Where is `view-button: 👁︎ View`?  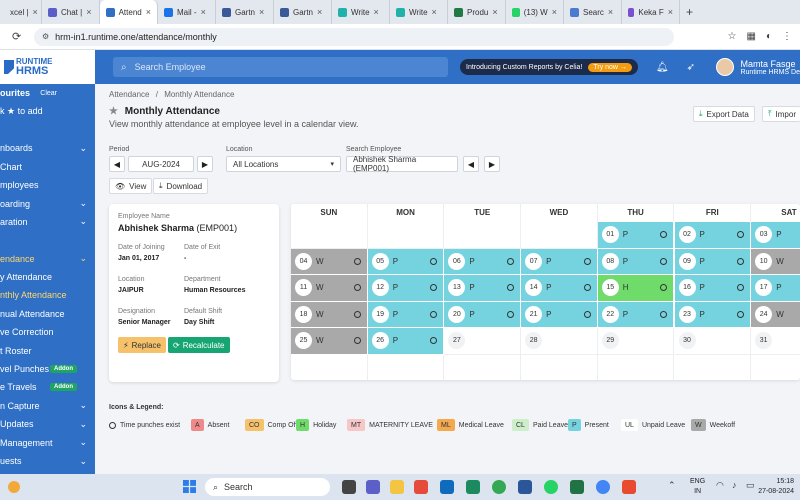 view-button: 👁︎ View is located at coordinates (131, 186).